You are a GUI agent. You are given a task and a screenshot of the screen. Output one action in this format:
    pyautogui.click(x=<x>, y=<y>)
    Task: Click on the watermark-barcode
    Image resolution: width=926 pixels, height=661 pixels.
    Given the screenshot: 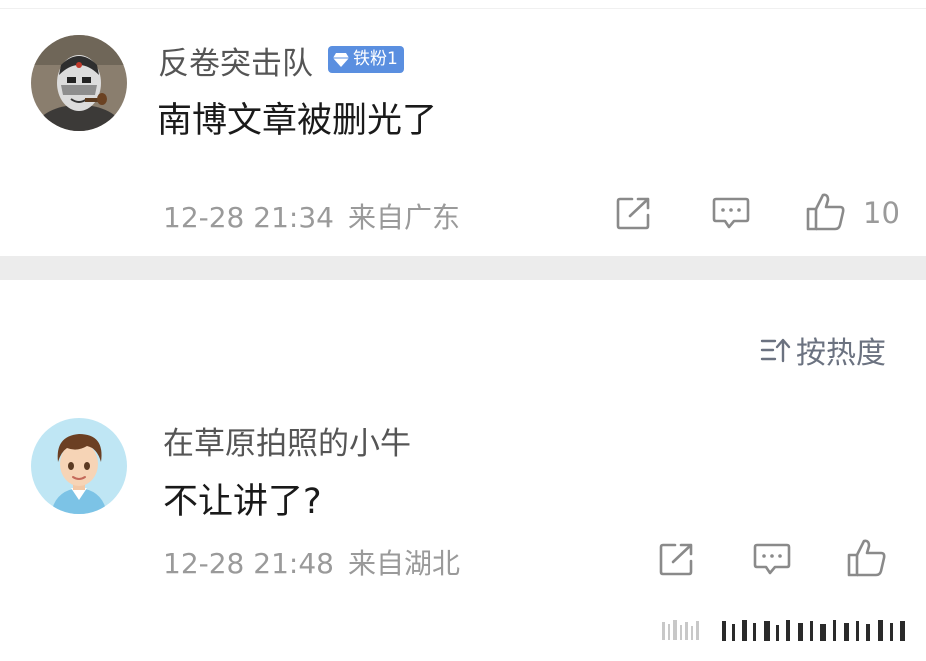 What is the action you would take?
    pyautogui.click(x=785, y=633)
    